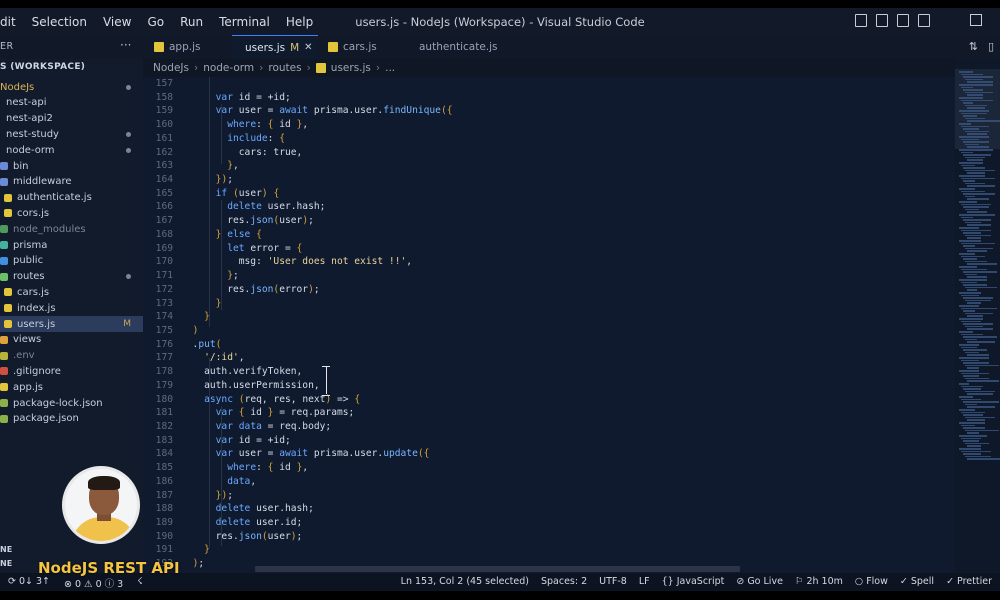 The image size is (1000, 600). I want to click on compare-changes-icon: ⇅, so click(973, 46).